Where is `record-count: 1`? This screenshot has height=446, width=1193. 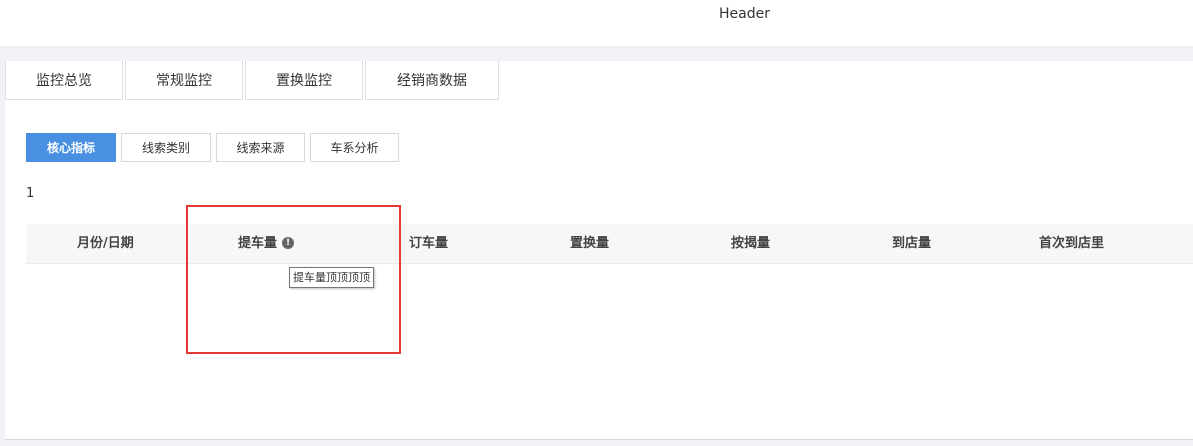 record-count: 1 is located at coordinates (30, 193).